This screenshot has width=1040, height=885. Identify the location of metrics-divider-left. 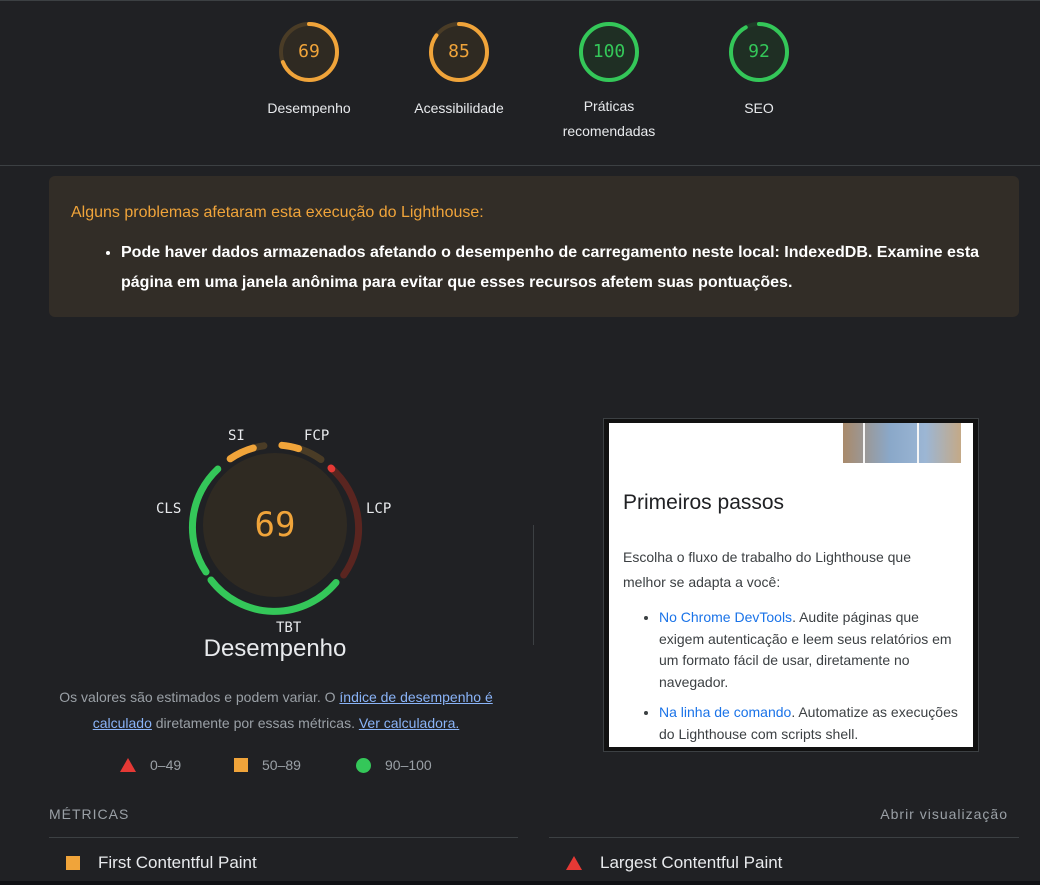
(283, 837).